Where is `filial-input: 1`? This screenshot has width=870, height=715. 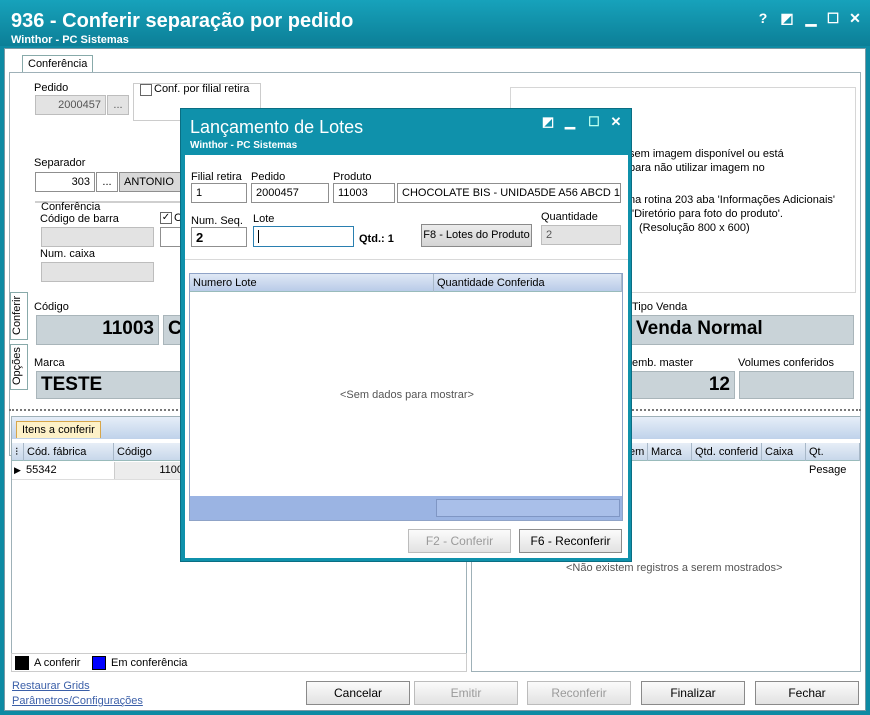 filial-input: 1 is located at coordinates (219, 193).